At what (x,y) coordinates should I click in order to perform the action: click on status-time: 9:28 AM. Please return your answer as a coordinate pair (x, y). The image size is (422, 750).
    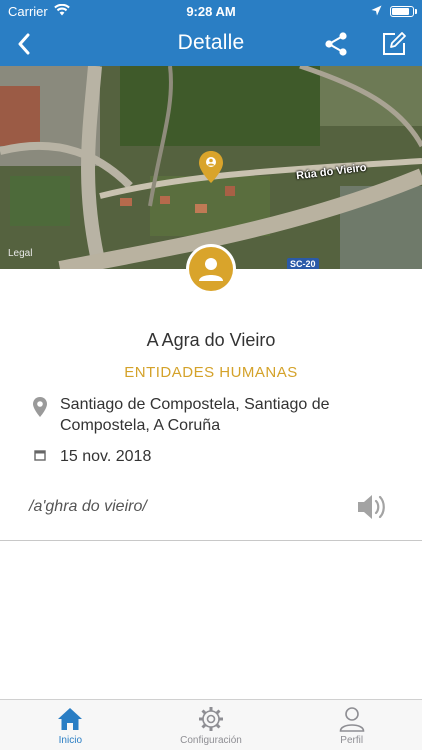
    Looking at the image, I should click on (211, 11).